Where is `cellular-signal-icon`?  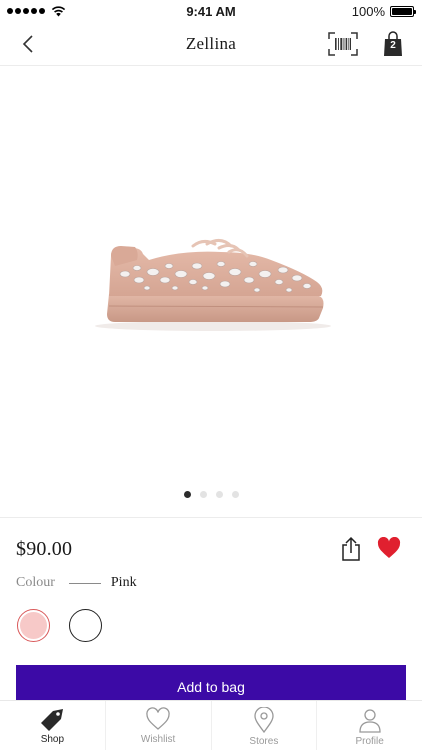 cellular-signal-icon is located at coordinates (26, 11).